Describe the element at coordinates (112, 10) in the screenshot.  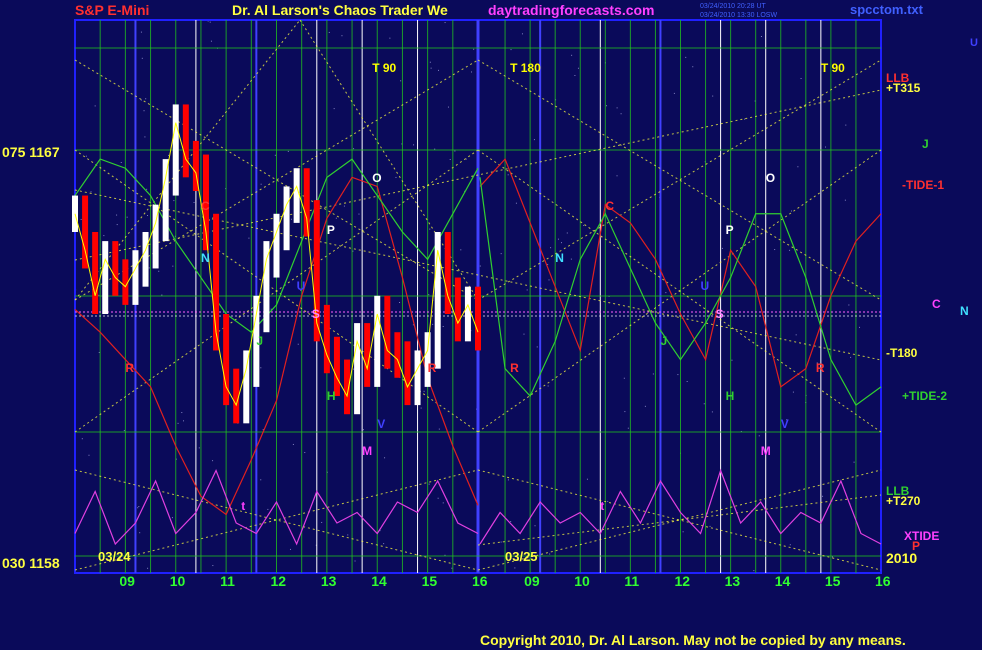
I see `symbol-title: S&P E-Mini` at that location.